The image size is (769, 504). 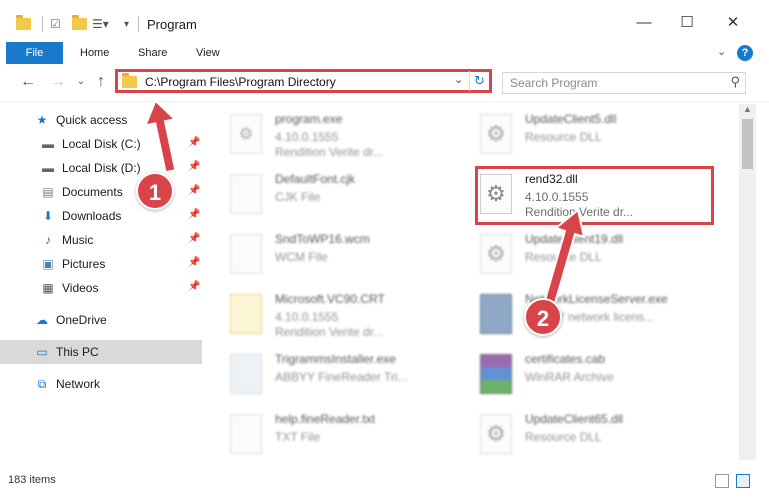 I want to click on address-dropdown-icon: ⌄, so click(x=458, y=79).